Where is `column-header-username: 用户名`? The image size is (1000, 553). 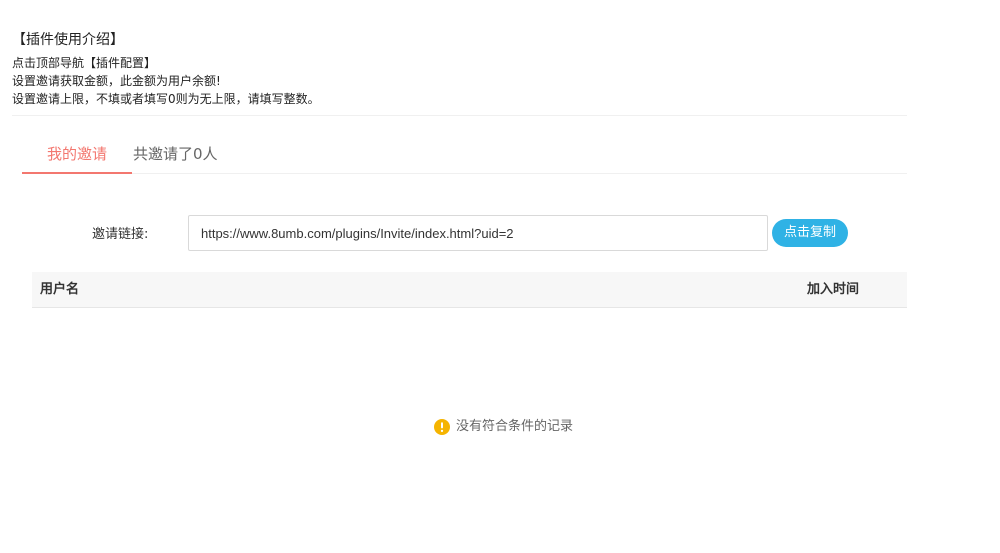
column-header-username: 用户名 is located at coordinates (59, 290).